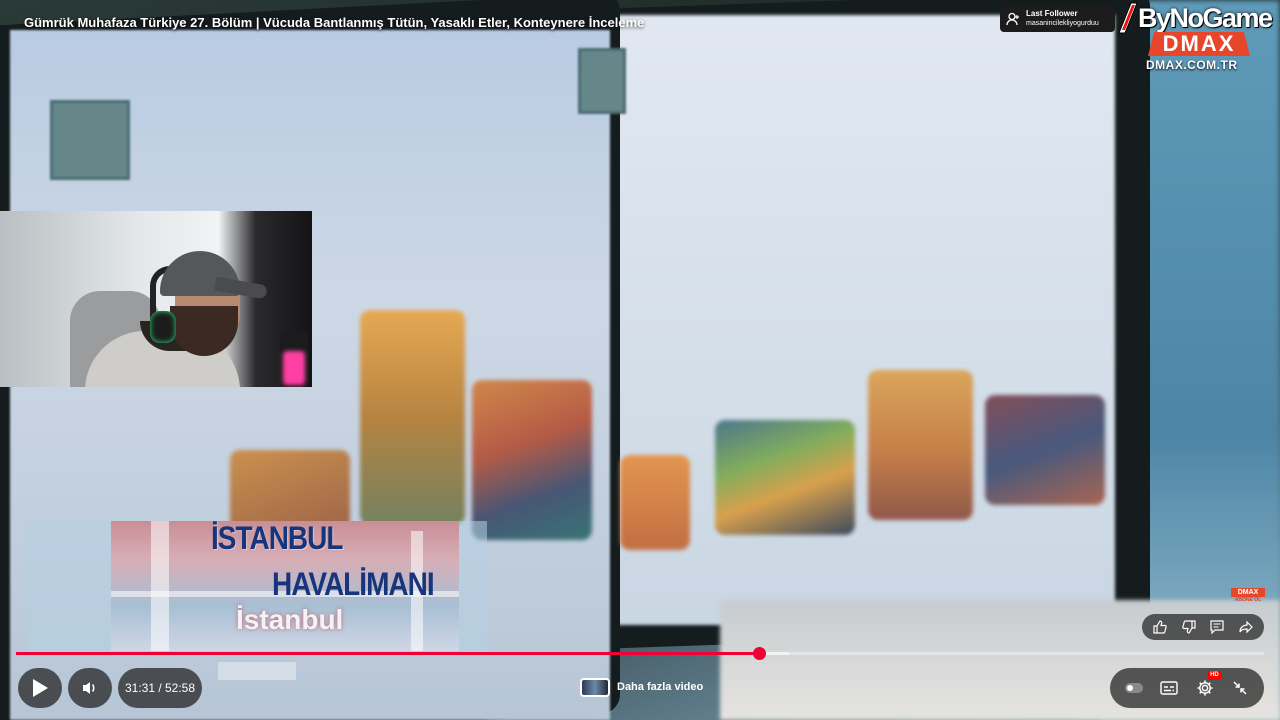 The width and height of the screenshot is (1280, 720). Describe the element at coordinates (1187, 688) in the screenshot. I see `right-controls: HD` at that location.